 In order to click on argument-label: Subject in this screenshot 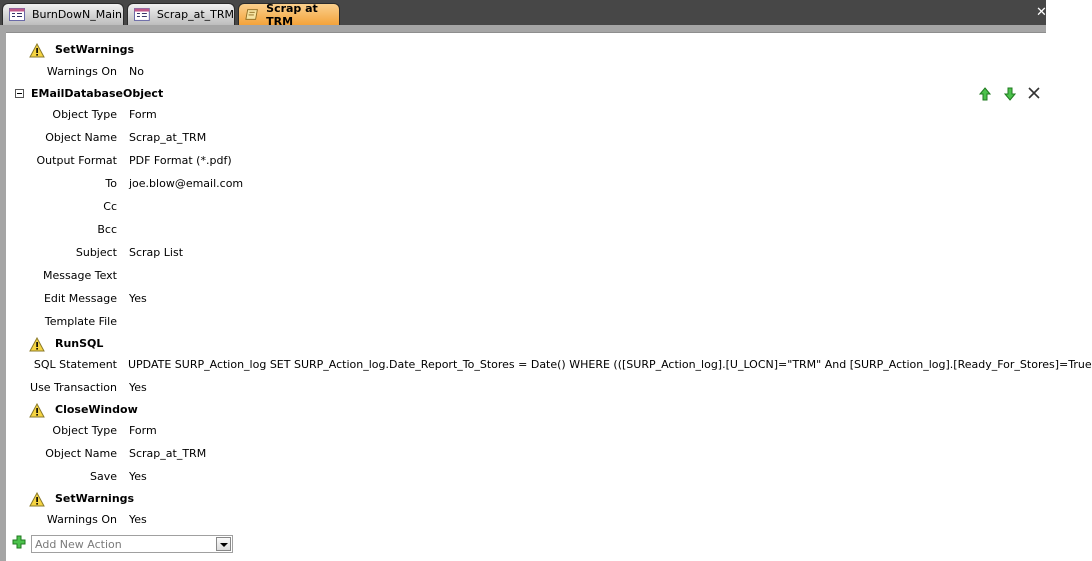, I will do `click(96, 252)`.